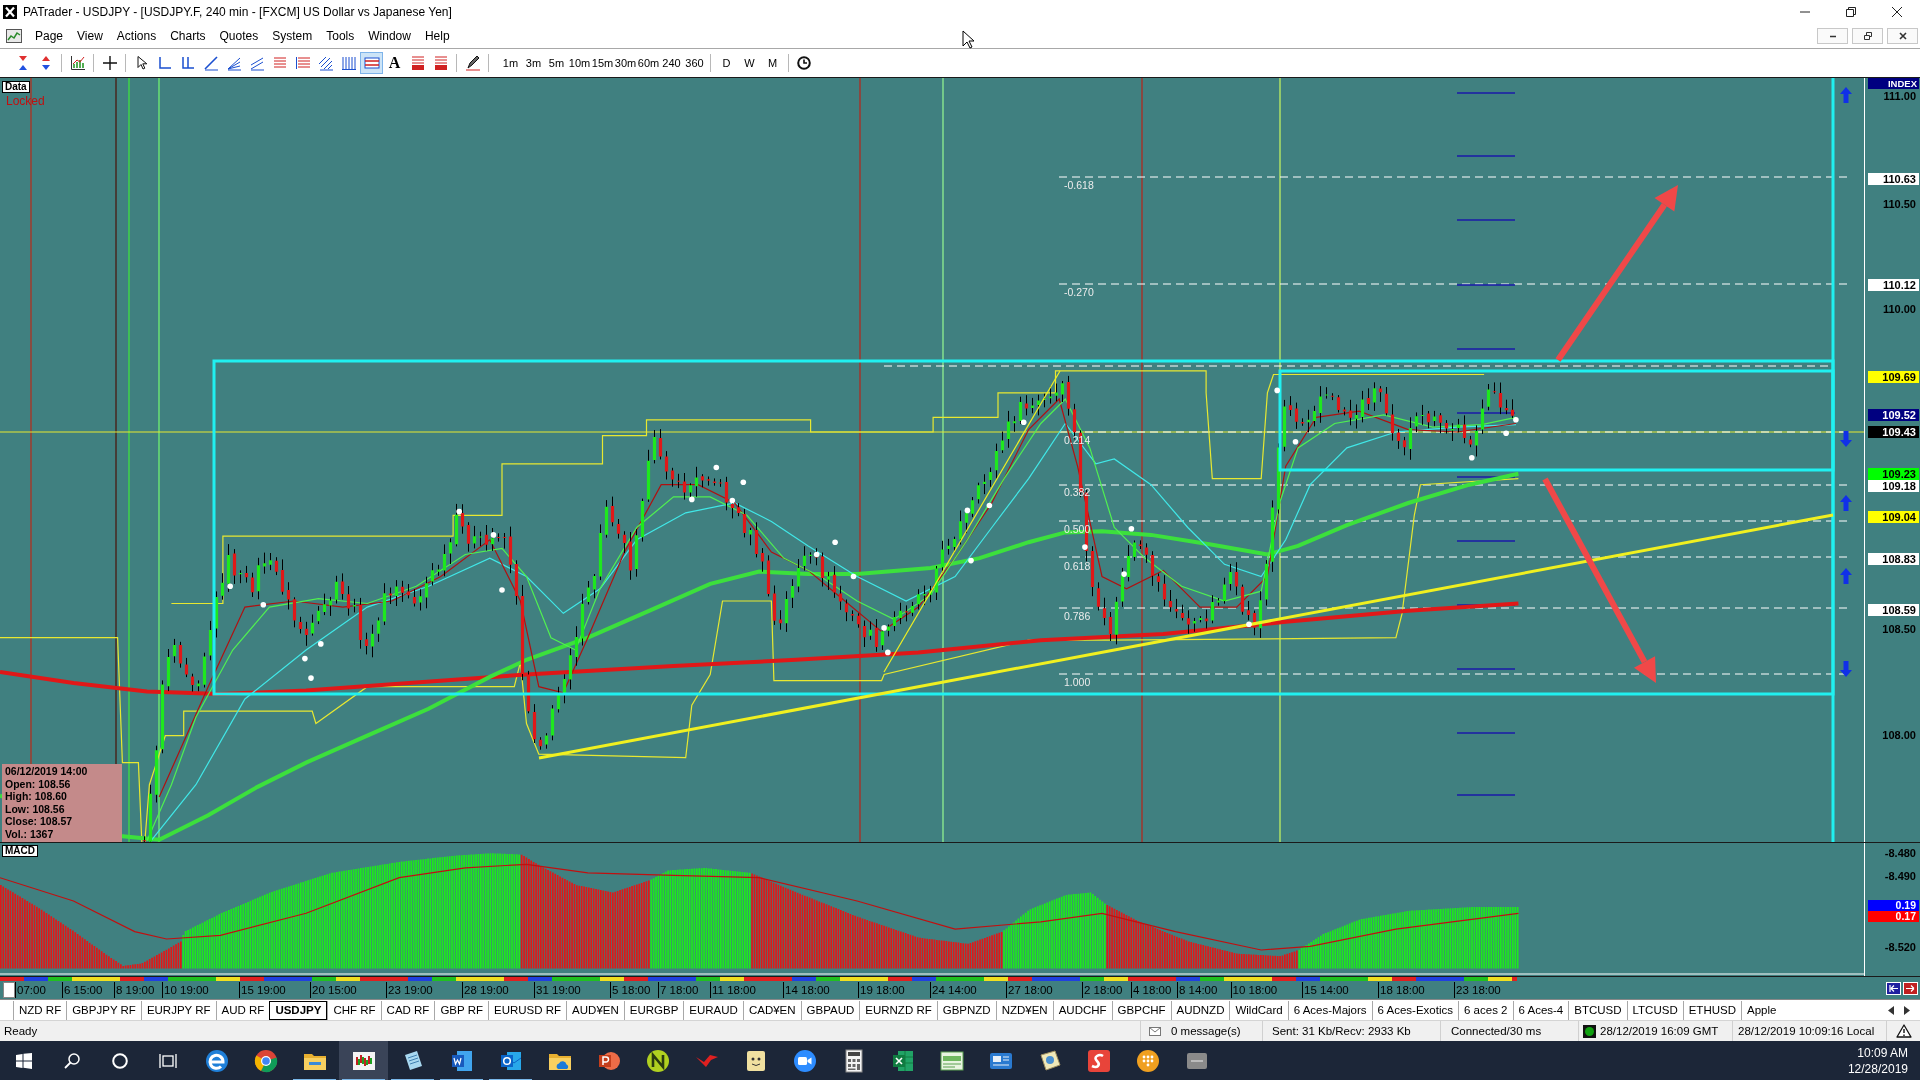  I want to click on price-tag: 110.12, so click(1893, 285).